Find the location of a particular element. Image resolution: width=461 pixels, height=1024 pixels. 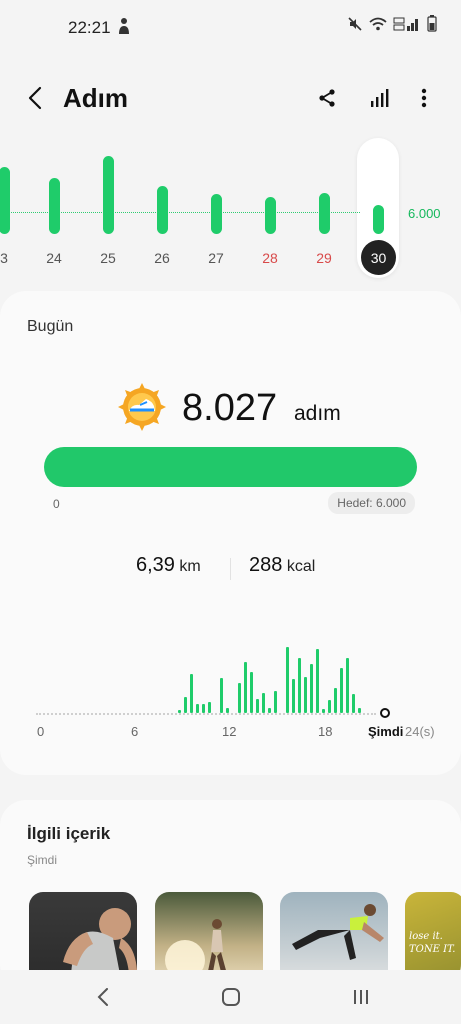

hour-tick: 12 is located at coordinates (229, 731).